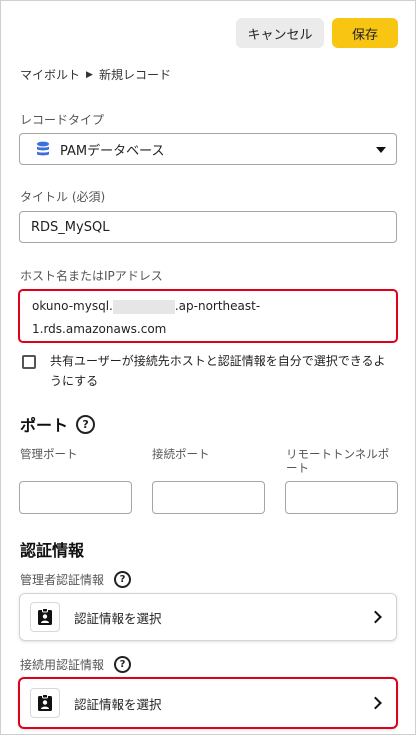  Describe the element at coordinates (134, 75) in the screenshot. I see `breadcrumb-current: 新規レコード` at that location.